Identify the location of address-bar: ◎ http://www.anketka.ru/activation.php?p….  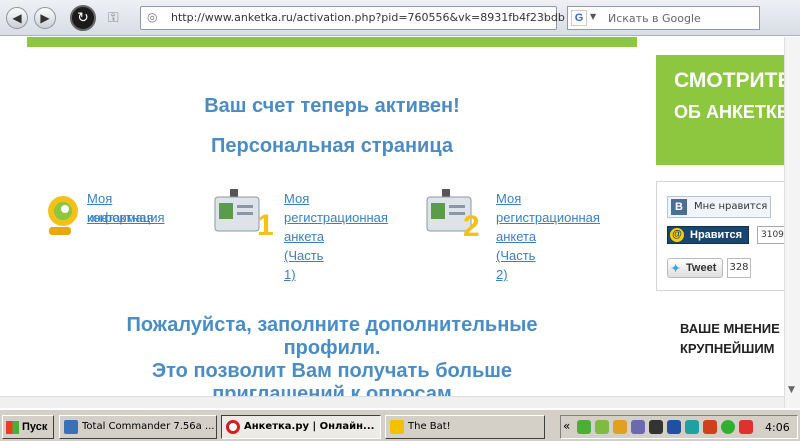
(352, 18).